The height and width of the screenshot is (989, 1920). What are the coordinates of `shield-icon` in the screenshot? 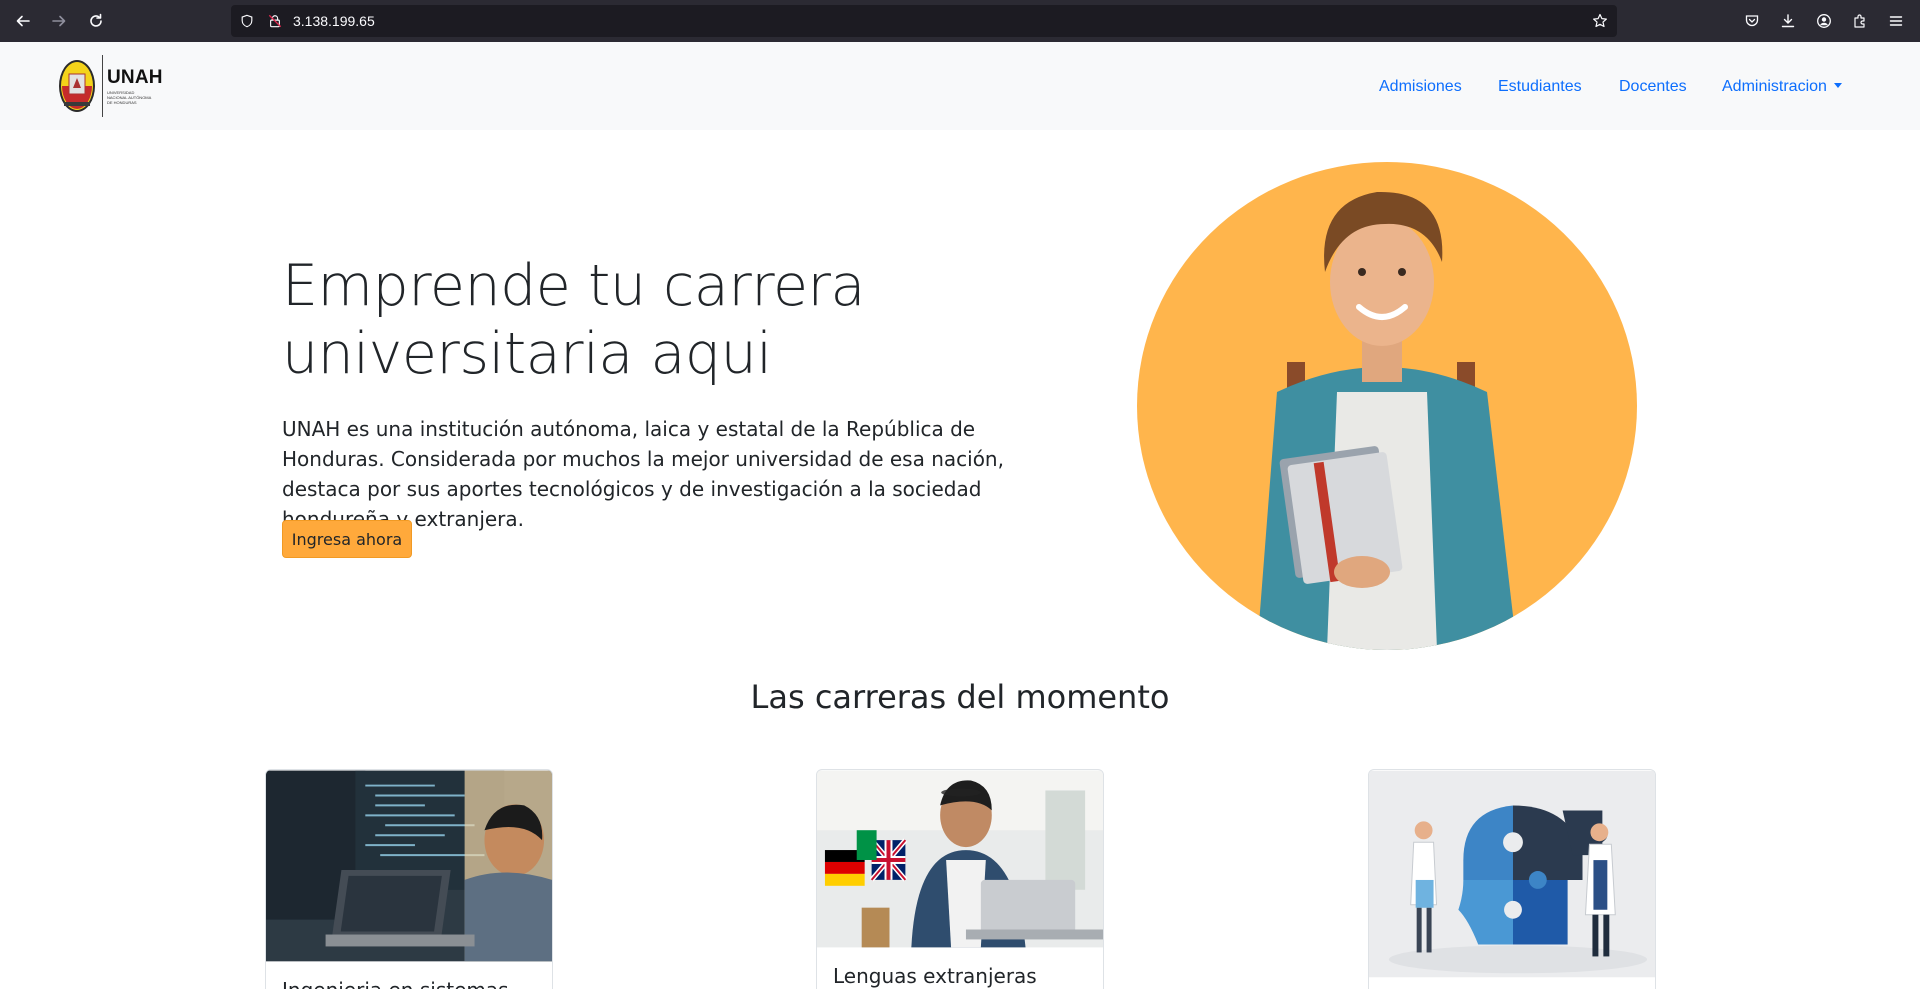 It's located at (247, 21).